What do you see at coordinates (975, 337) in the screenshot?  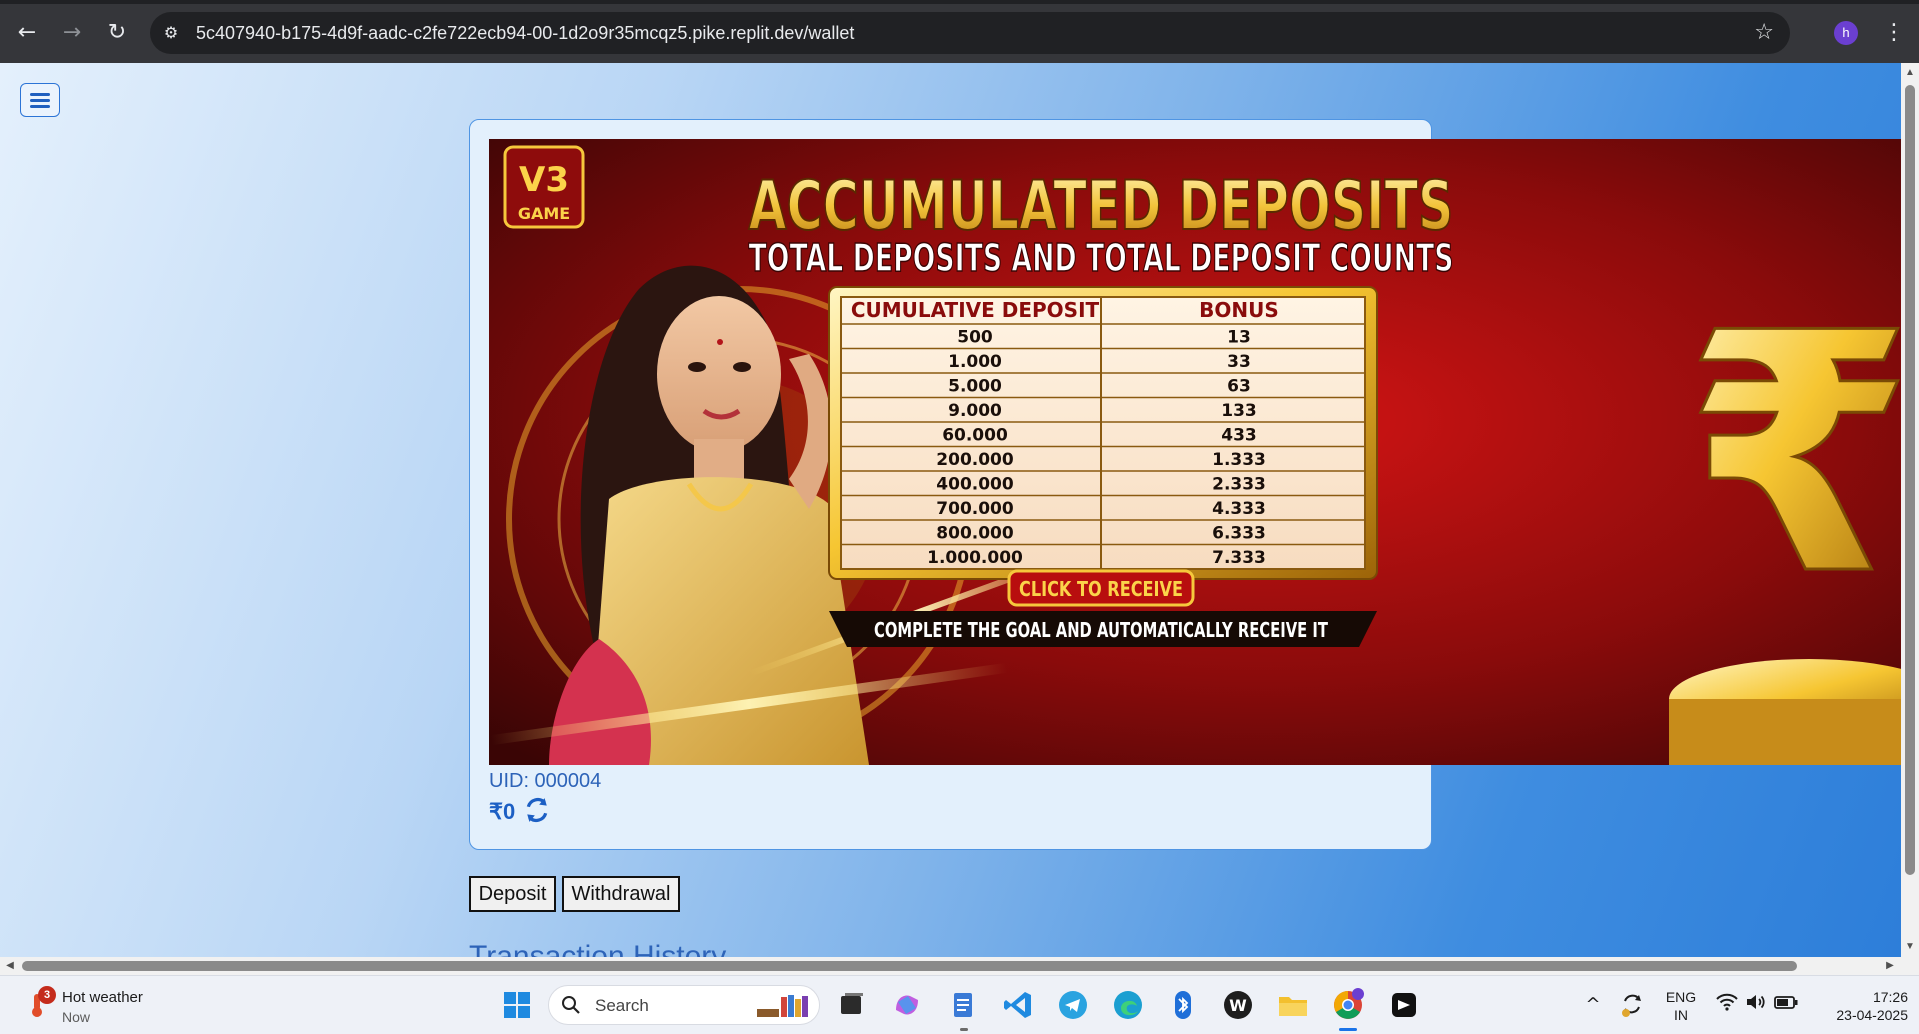 I see `table-cell-deposit: 500` at bounding box center [975, 337].